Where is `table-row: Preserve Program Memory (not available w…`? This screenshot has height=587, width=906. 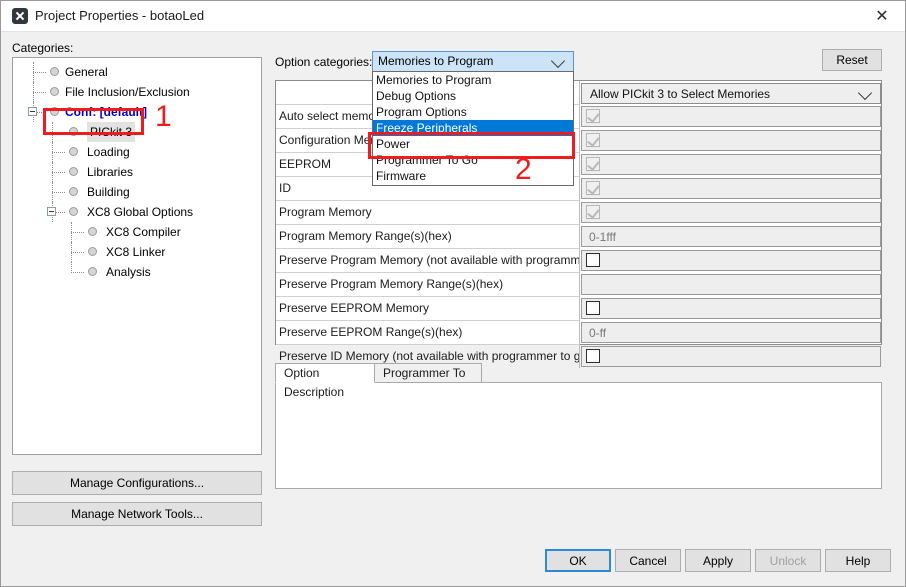 table-row: Preserve Program Memory (not available w… is located at coordinates (578, 260).